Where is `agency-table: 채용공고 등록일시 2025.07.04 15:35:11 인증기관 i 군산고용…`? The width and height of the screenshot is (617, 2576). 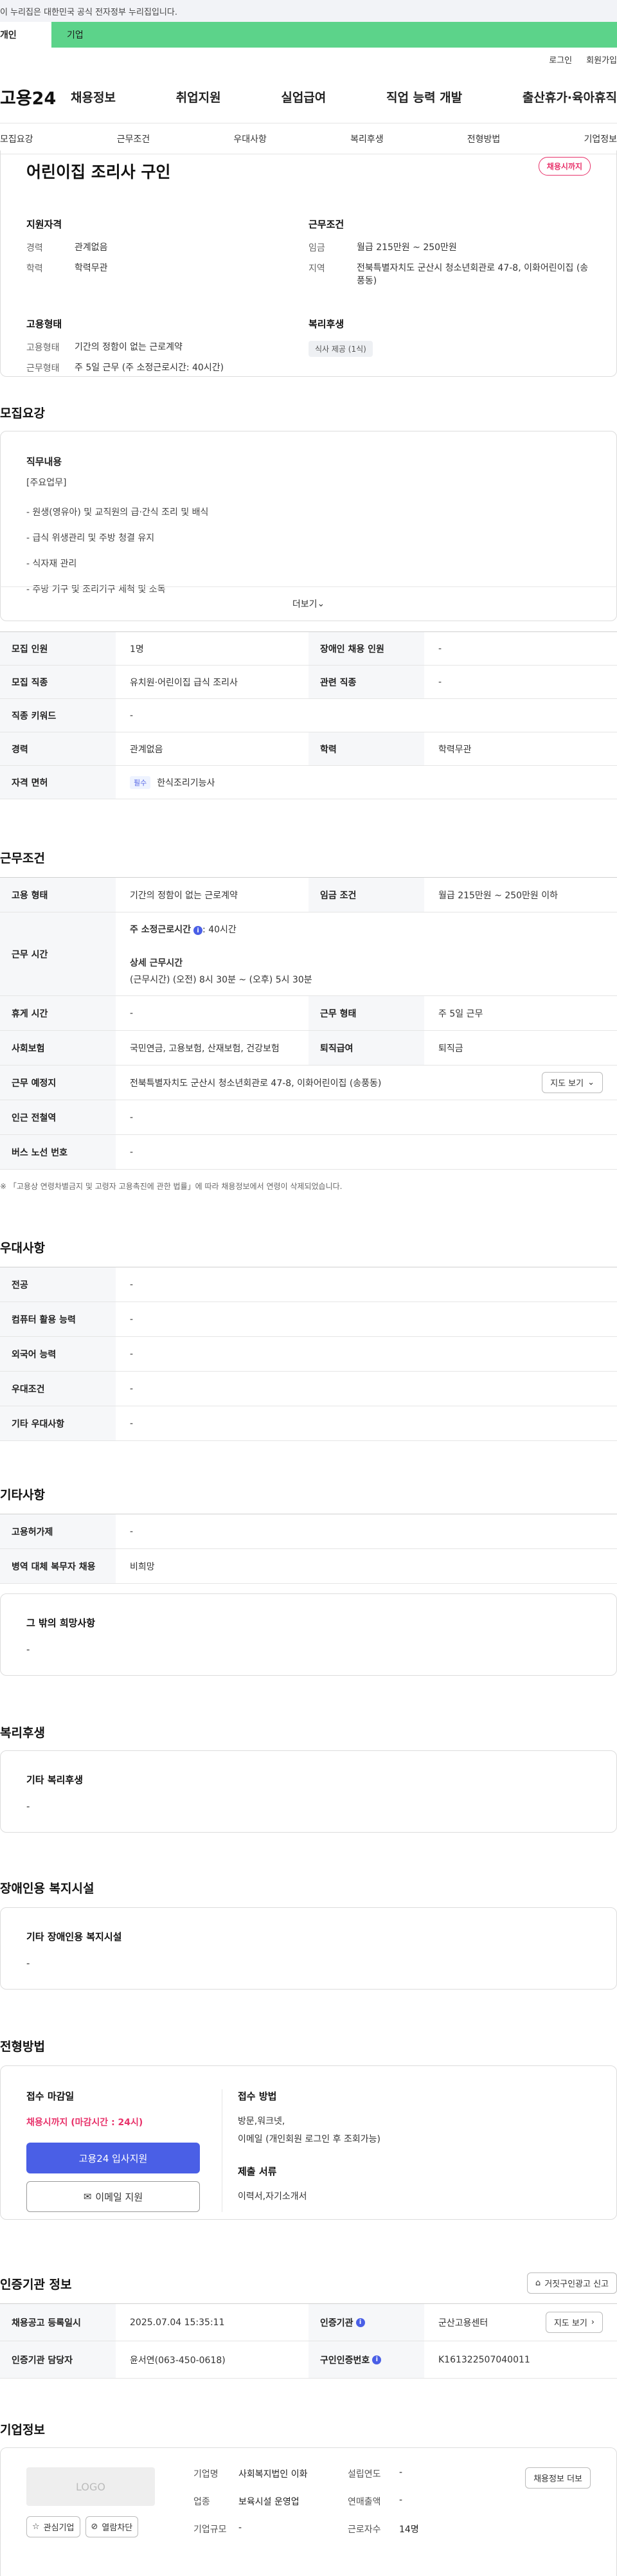
agency-table: 채용공고 등록일시 2025.07.04 15:35:11 인증기관 i 군산고용… is located at coordinates (308, 2341).